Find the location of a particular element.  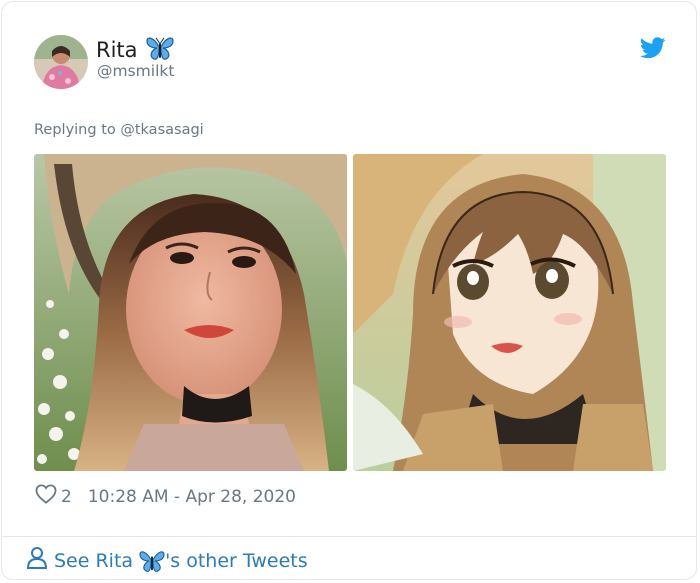

display-name: Rita is located at coordinates (117, 50).